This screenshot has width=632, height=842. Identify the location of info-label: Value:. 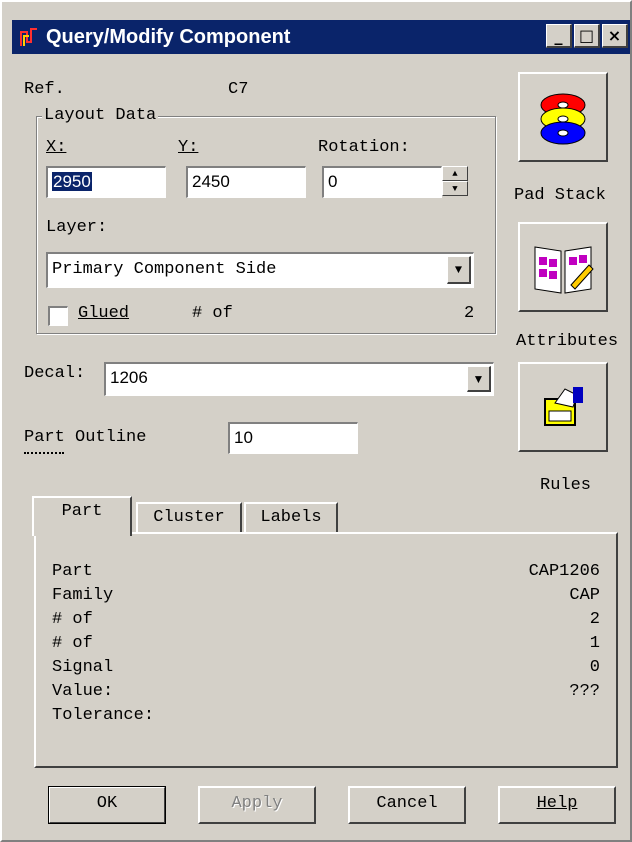
(83, 691).